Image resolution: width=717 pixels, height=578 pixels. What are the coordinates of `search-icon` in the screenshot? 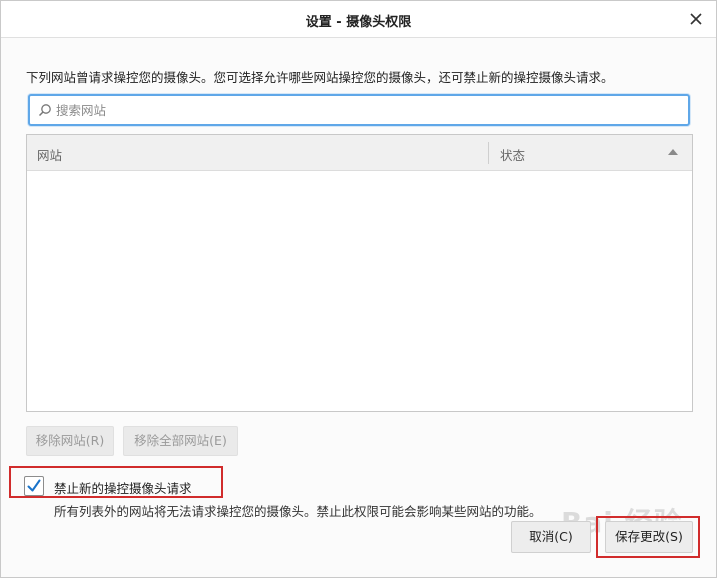 It's located at (44, 110).